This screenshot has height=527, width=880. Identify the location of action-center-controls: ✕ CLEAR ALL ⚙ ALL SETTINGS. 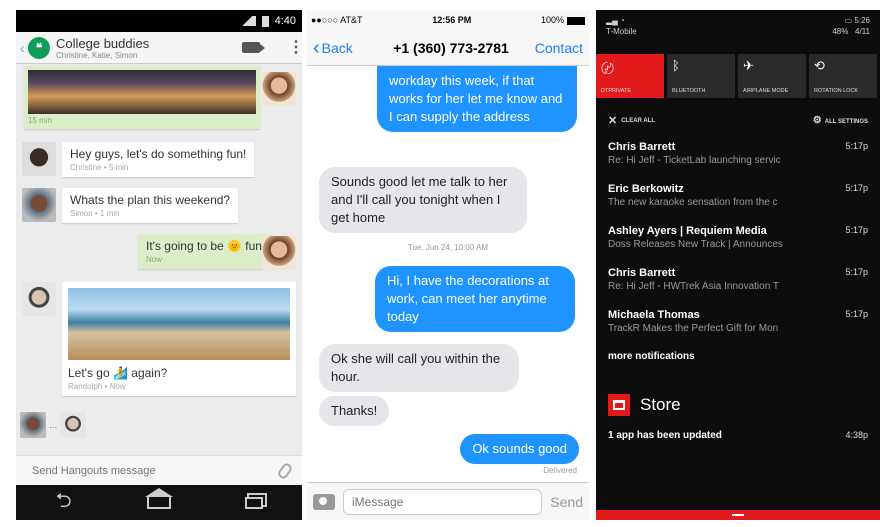
(738, 120).